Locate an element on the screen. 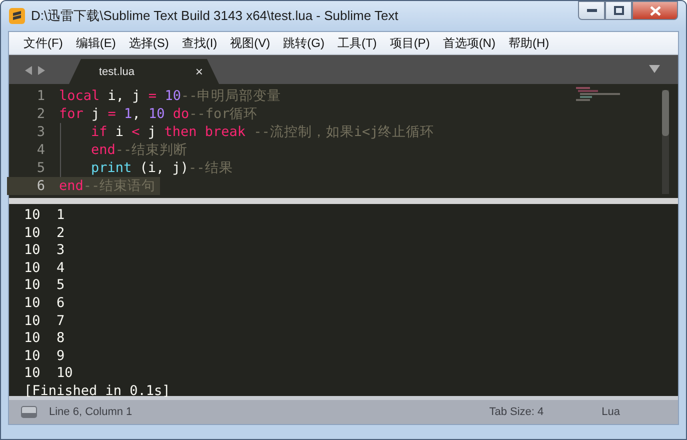 This screenshot has height=440, width=687. panel-toggle-icon is located at coordinates (29, 412).